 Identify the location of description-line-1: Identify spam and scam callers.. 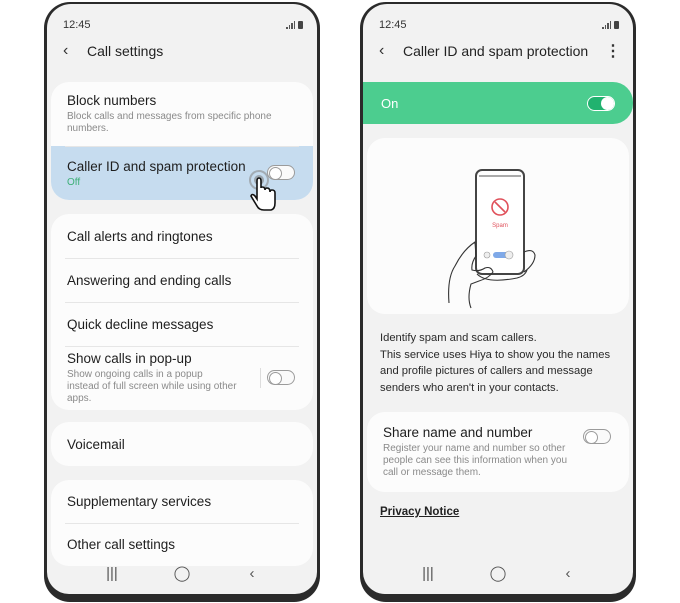
(458, 338).